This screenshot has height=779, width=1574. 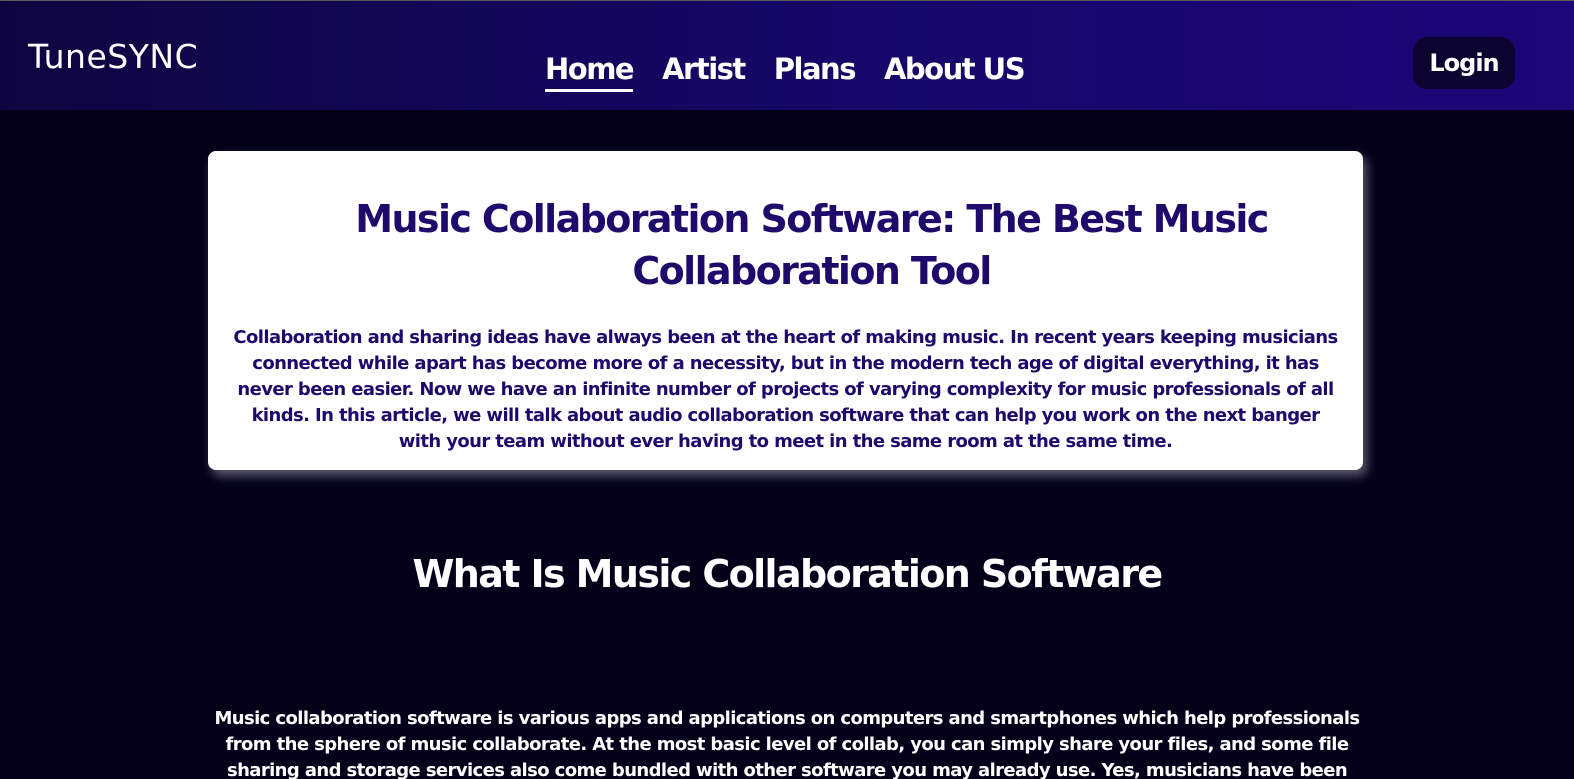 I want to click on nav-item-home: Home, so click(x=590, y=71).